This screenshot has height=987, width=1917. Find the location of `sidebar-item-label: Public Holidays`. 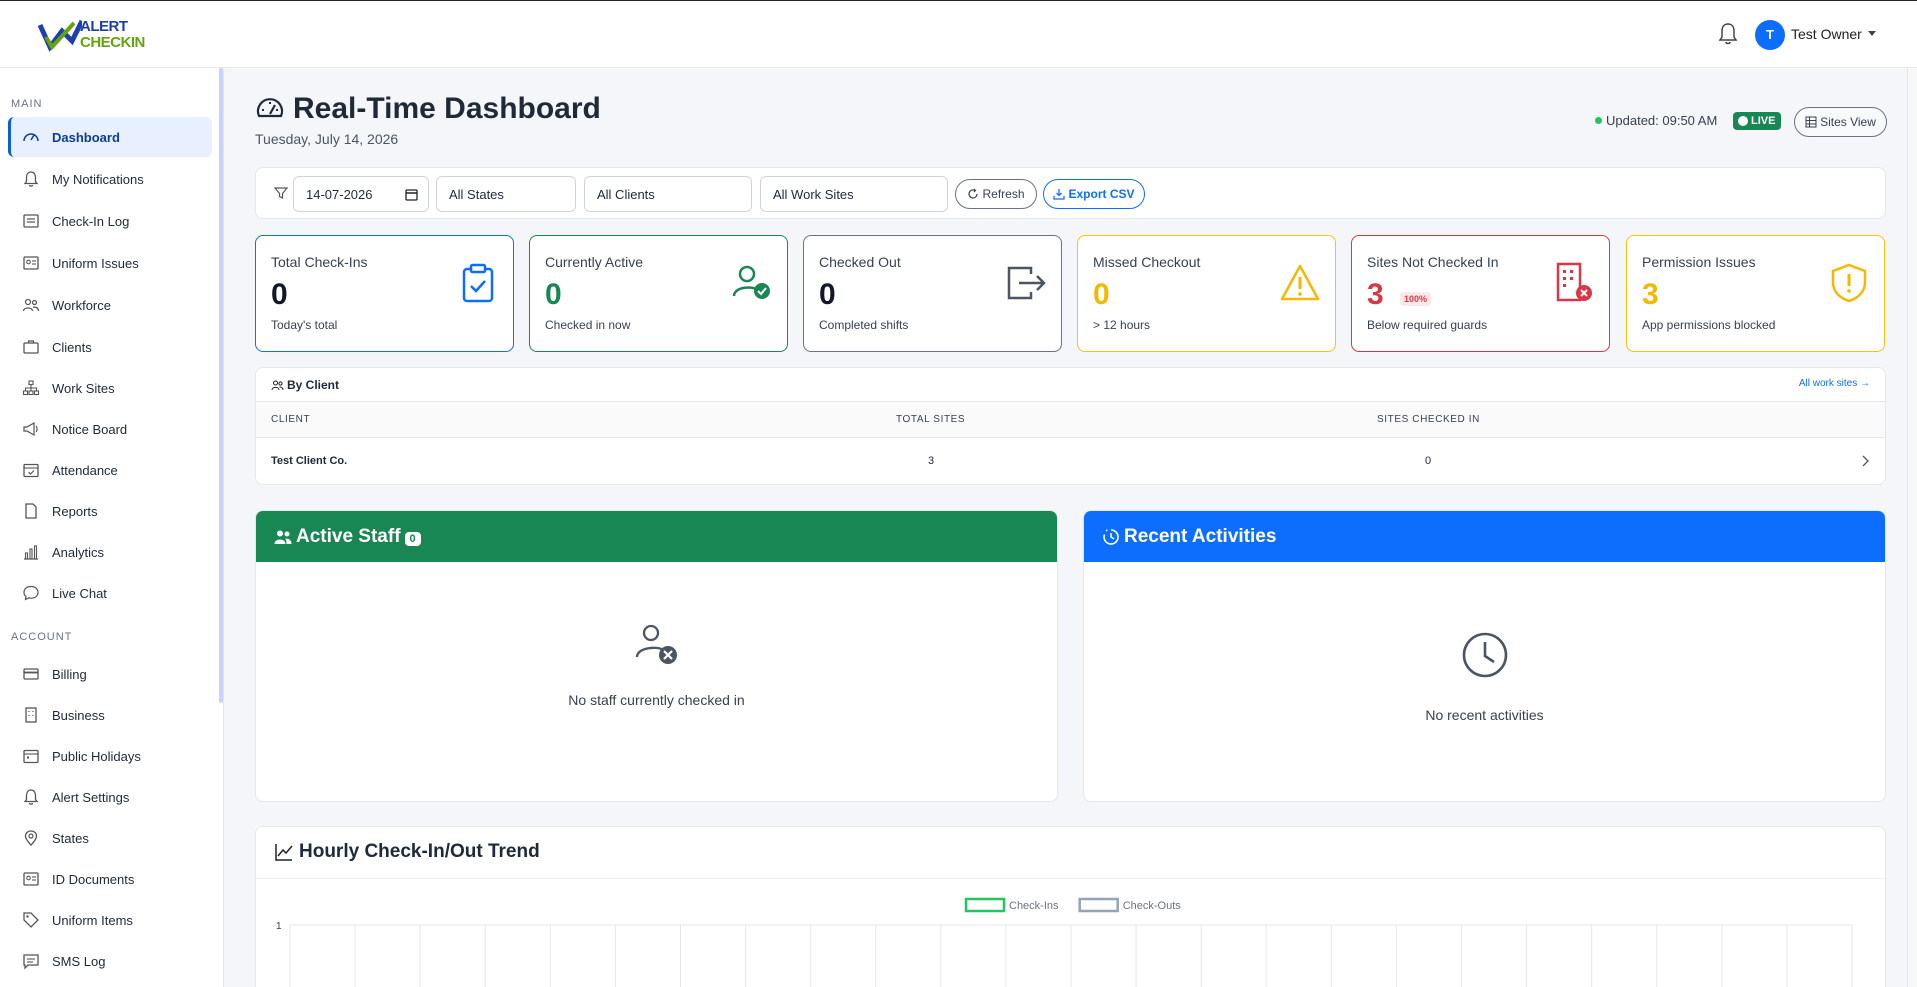

sidebar-item-label: Public Holidays is located at coordinates (96, 756).